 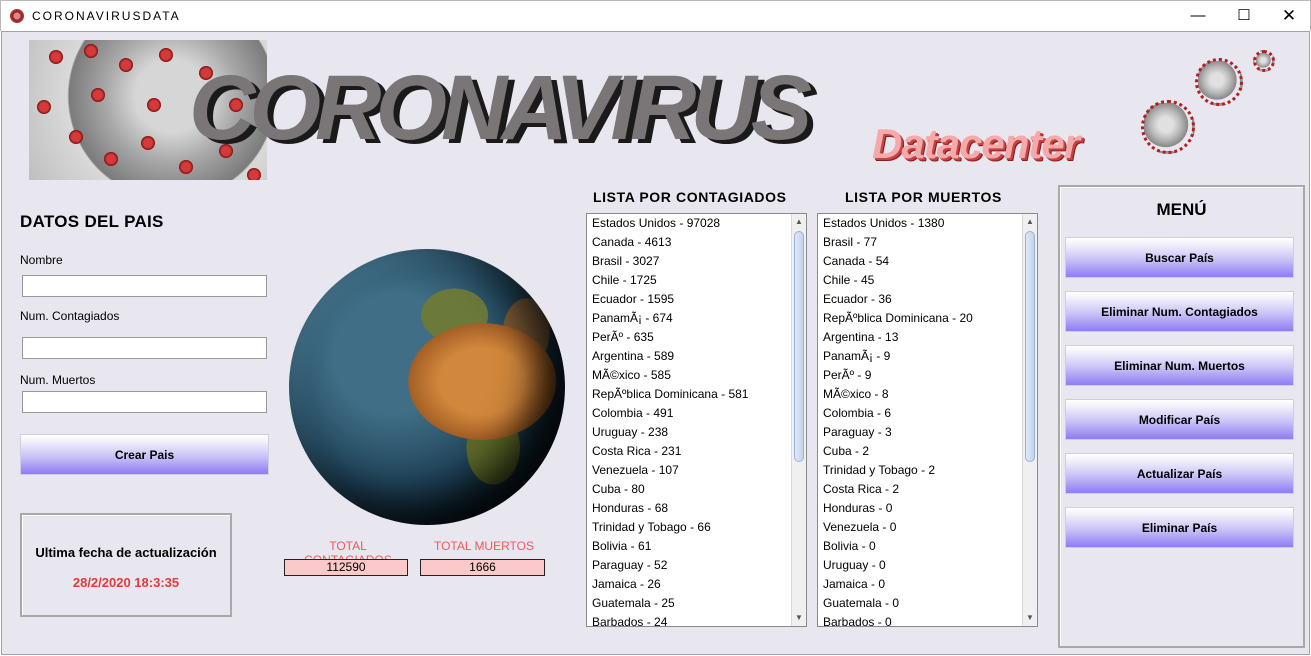 I want to click on infected-list-scrollbar: ▲ ▼, so click(x=798, y=420).